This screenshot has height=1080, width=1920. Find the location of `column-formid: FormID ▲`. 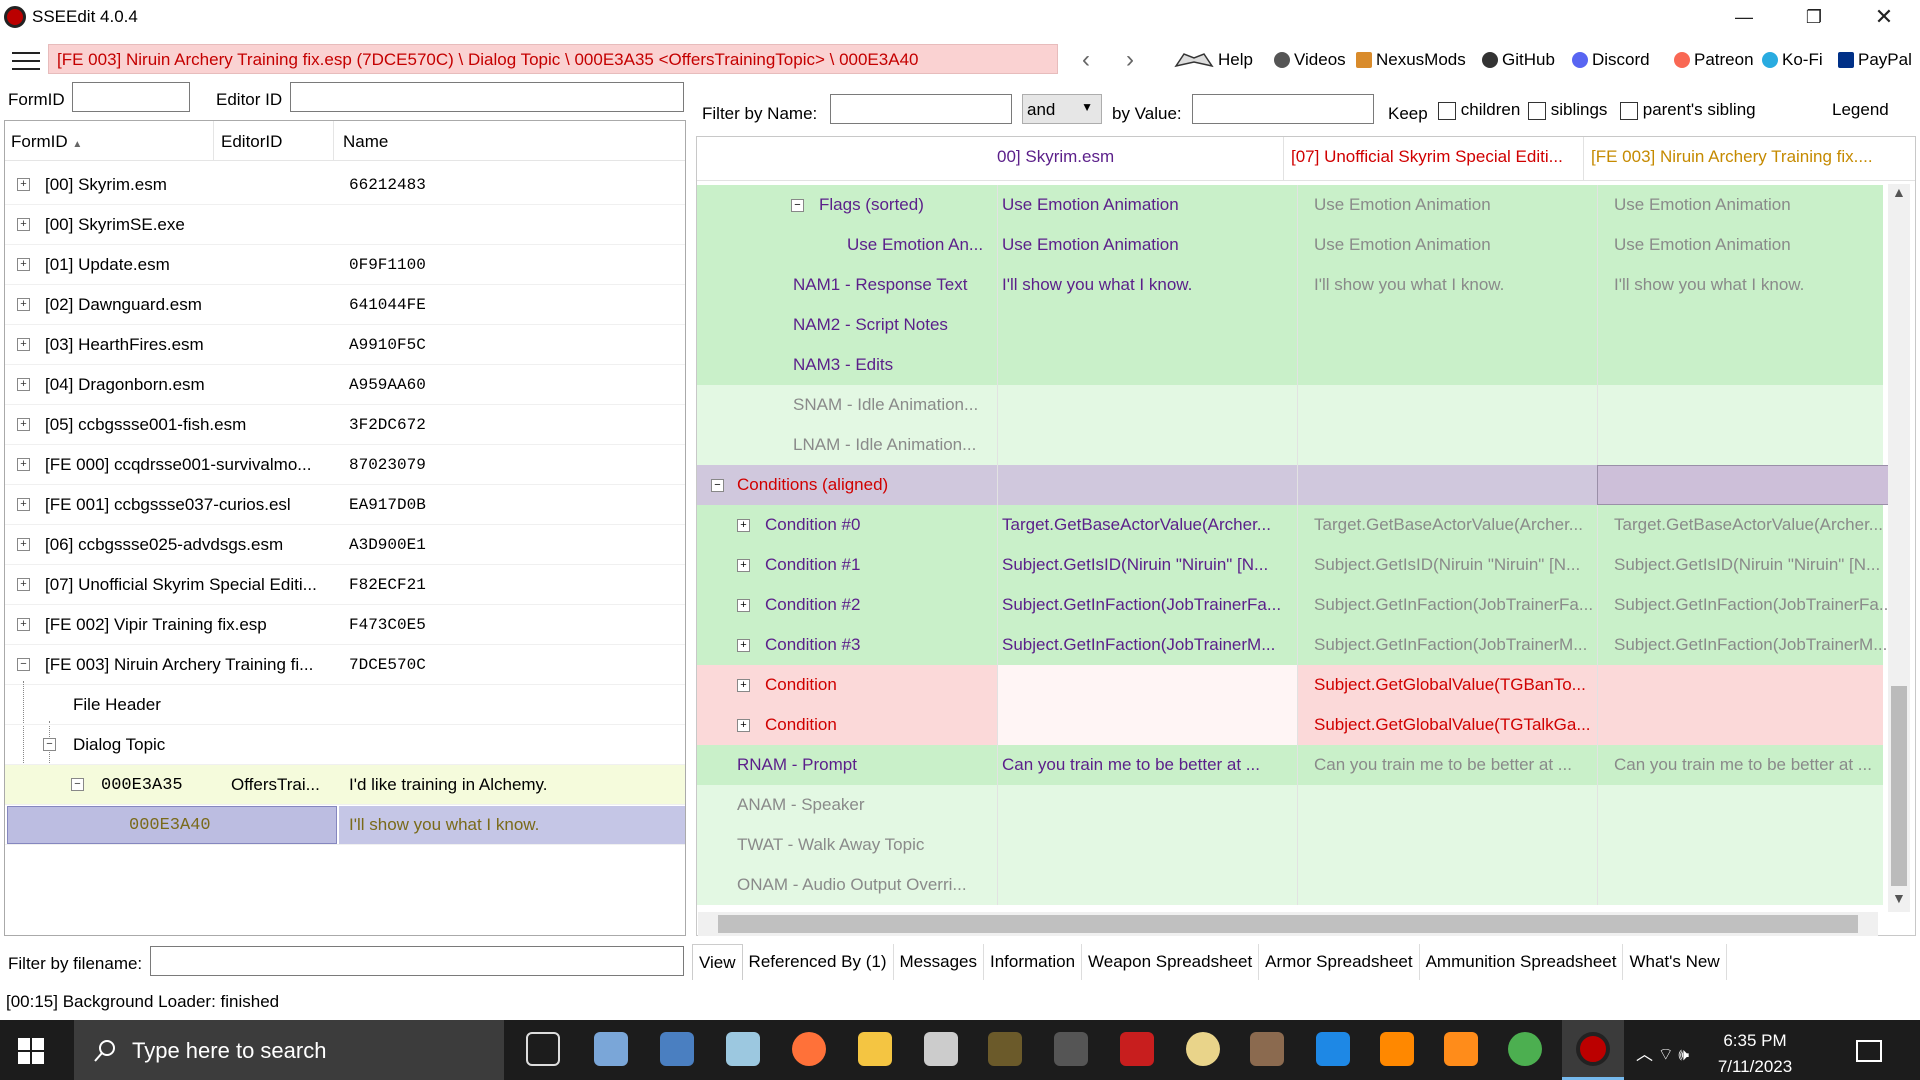

column-formid: FormID ▲ is located at coordinates (46, 142).